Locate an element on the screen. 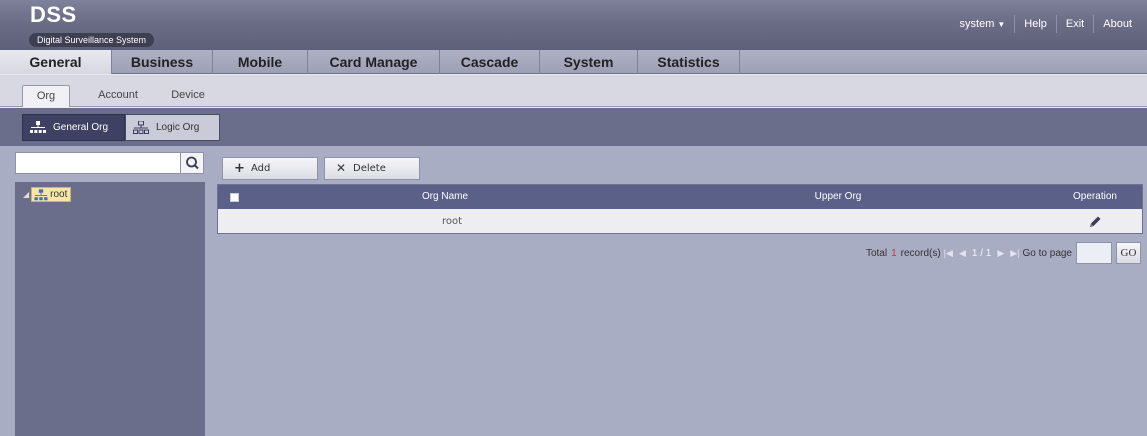 This screenshot has height=436, width=1147. prev-page-icon: ◀ is located at coordinates (962, 253).